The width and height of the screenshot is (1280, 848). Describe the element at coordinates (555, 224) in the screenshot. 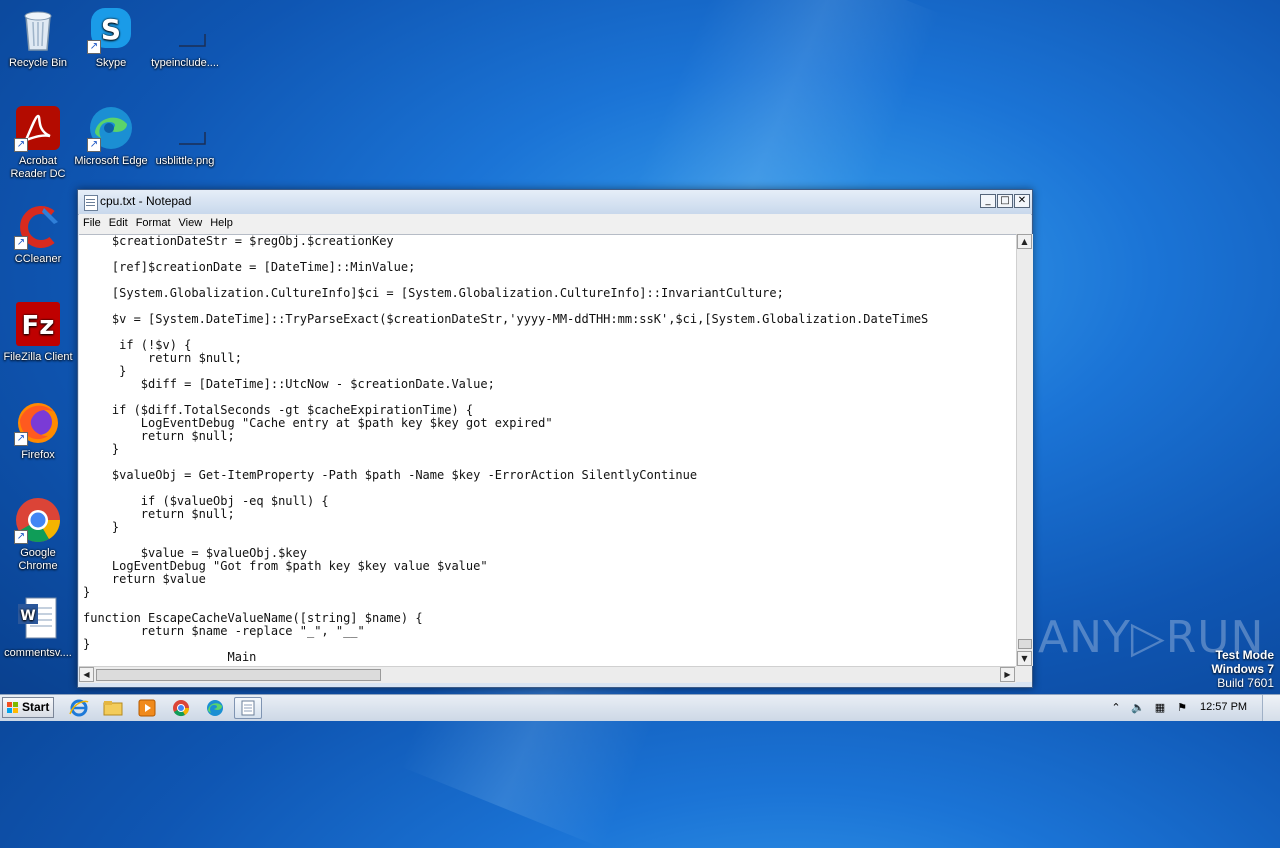

I see `menu-bar: File Edit Format View Help` at that location.